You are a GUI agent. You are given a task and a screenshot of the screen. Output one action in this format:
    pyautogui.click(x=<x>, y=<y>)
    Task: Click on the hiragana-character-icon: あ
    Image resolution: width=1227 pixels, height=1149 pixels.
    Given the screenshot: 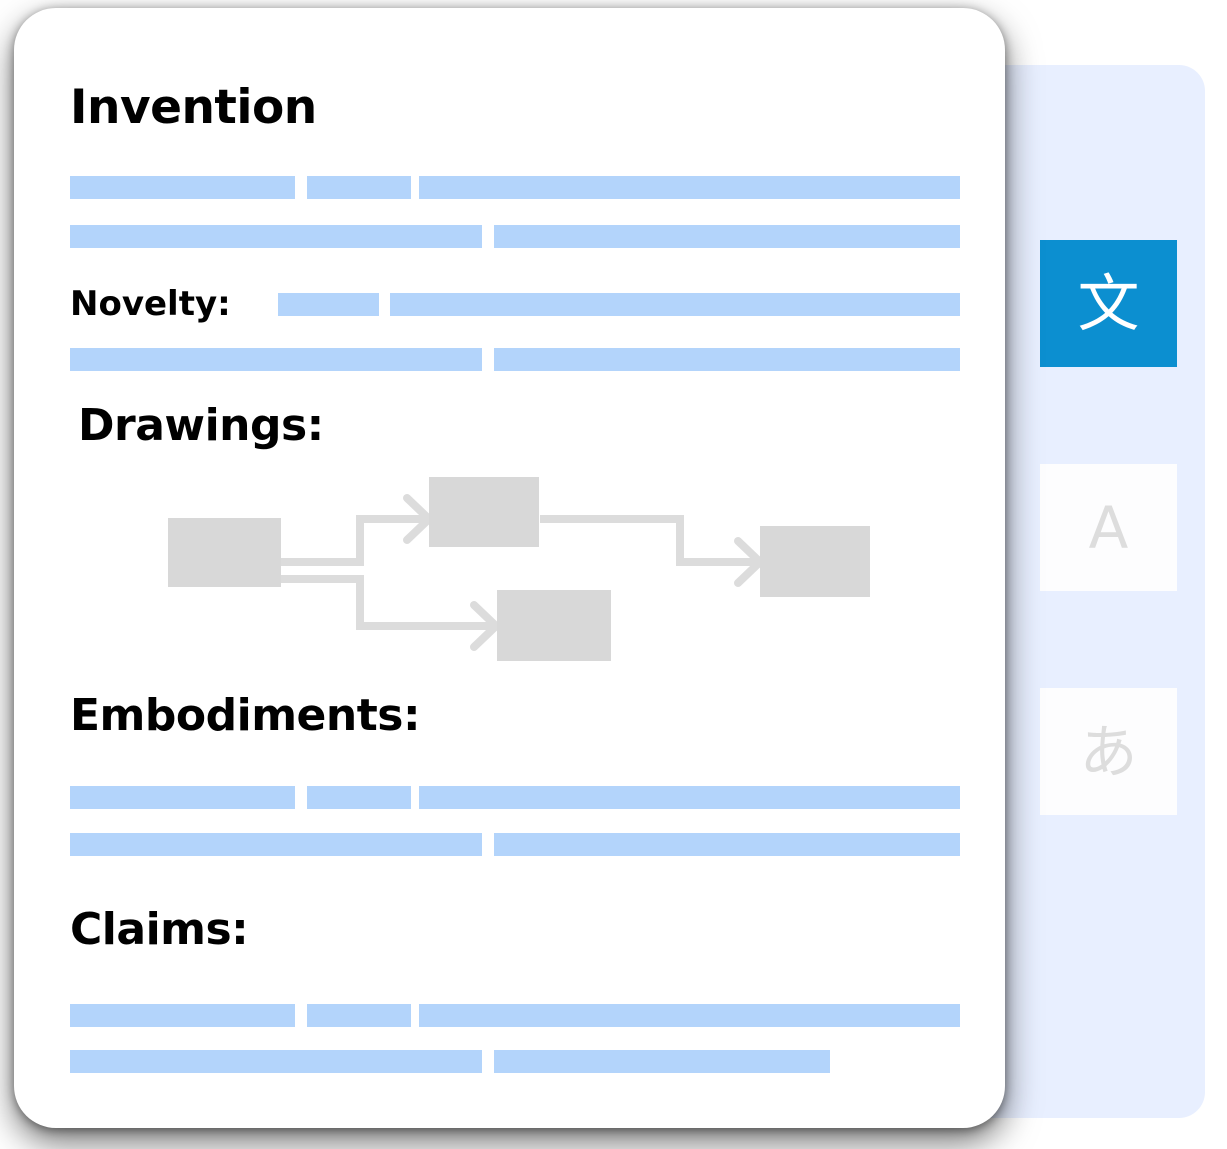 What is the action you would take?
    pyautogui.click(x=1108, y=751)
    